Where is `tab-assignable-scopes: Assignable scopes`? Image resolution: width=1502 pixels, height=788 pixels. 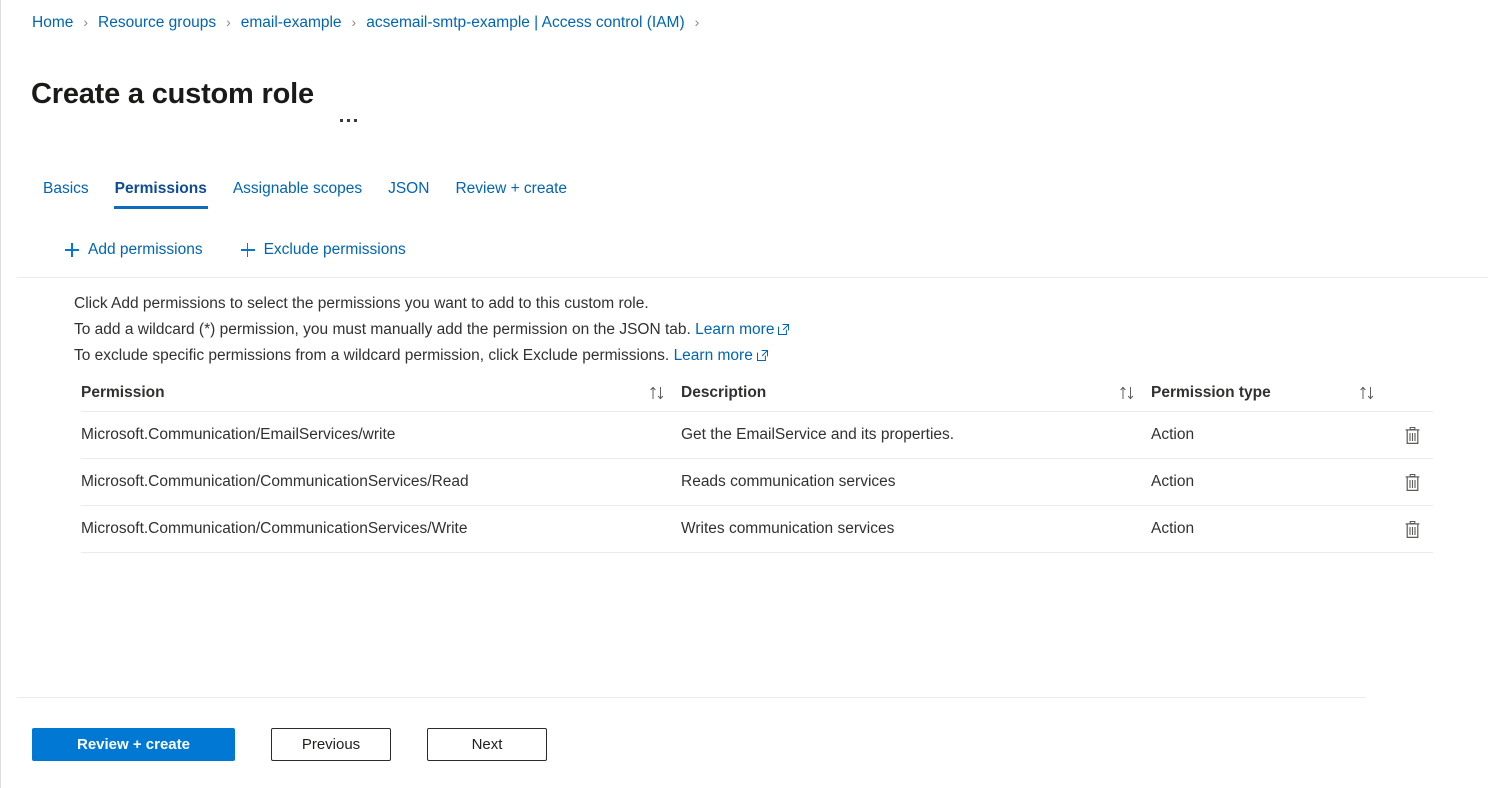
tab-assignable-scopes: Assignable scopes is located at coordinates (297, 194).